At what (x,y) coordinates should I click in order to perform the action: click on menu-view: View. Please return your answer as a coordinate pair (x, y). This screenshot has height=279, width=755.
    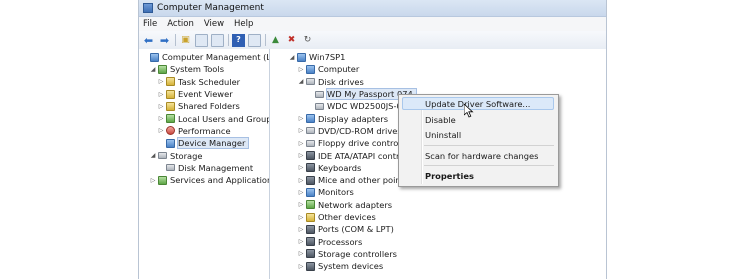
    Looking at the image, I should click on (214, 24).